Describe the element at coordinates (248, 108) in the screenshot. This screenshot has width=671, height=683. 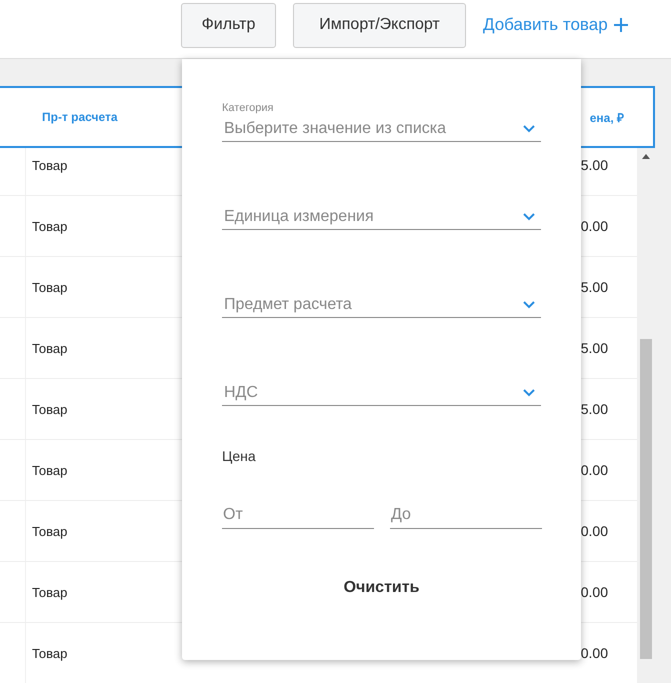
I see `field-label: Категория` at that location.